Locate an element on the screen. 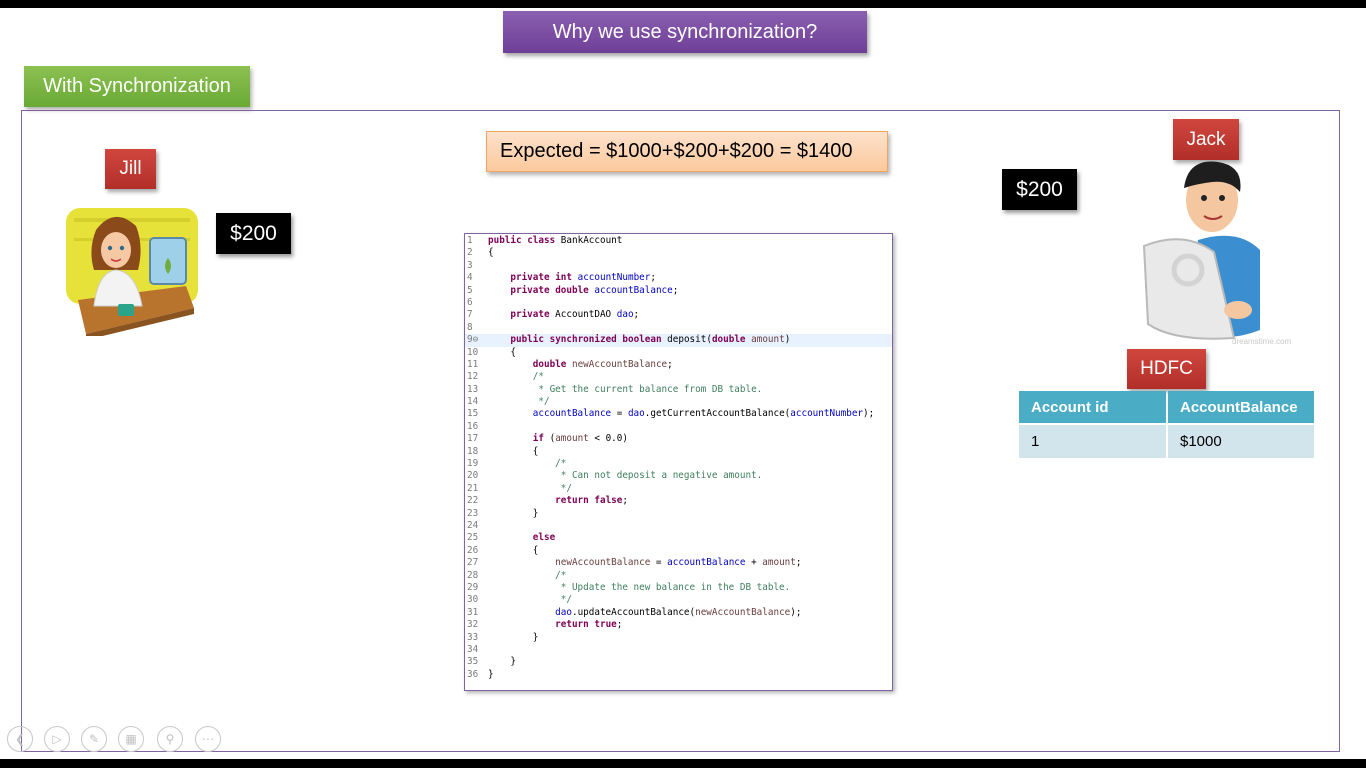 The height and width of the screenshot is (768, 1366). code-text: private double accountBalance; is located at coordinates (594, 290).